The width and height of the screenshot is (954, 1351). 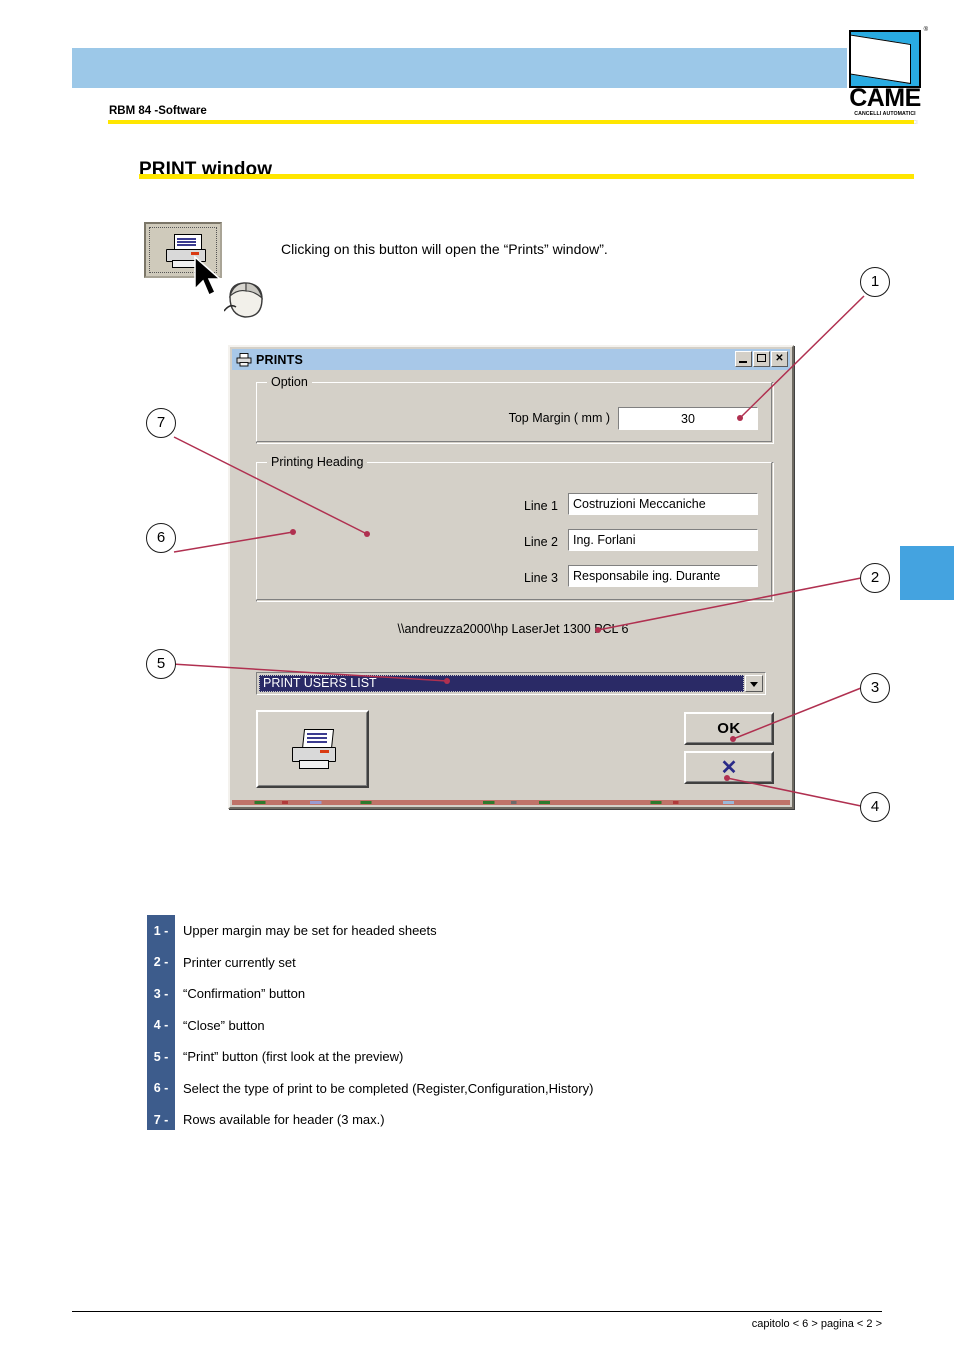 What do you see at coordinates (663, 504) in the screenshot?
I see `line1-input: Costruzioni Meccaniche` at bounding box center [663, 504].